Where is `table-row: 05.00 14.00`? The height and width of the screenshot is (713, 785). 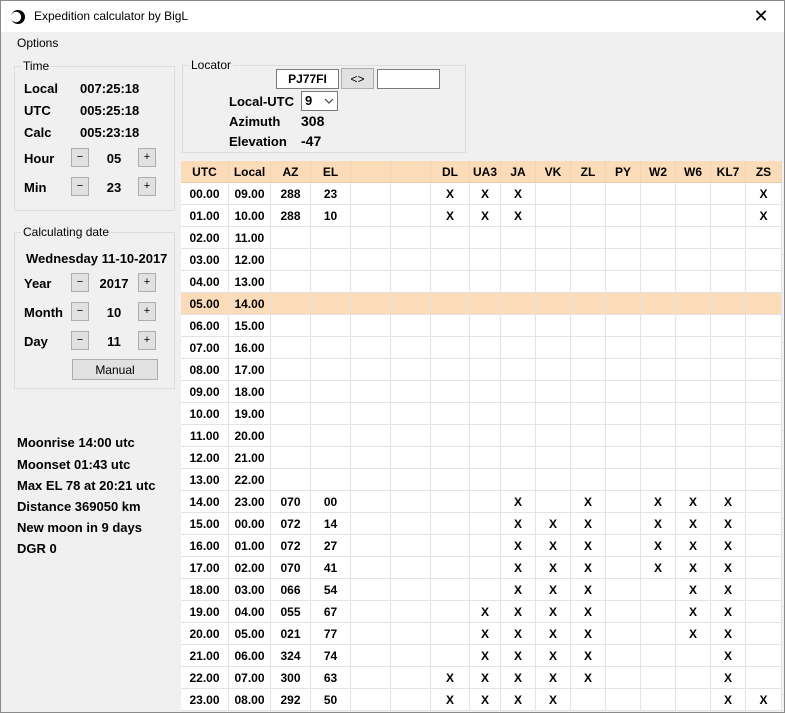
table-row: 05.00 14.00 is located at coordinates (481, 304).